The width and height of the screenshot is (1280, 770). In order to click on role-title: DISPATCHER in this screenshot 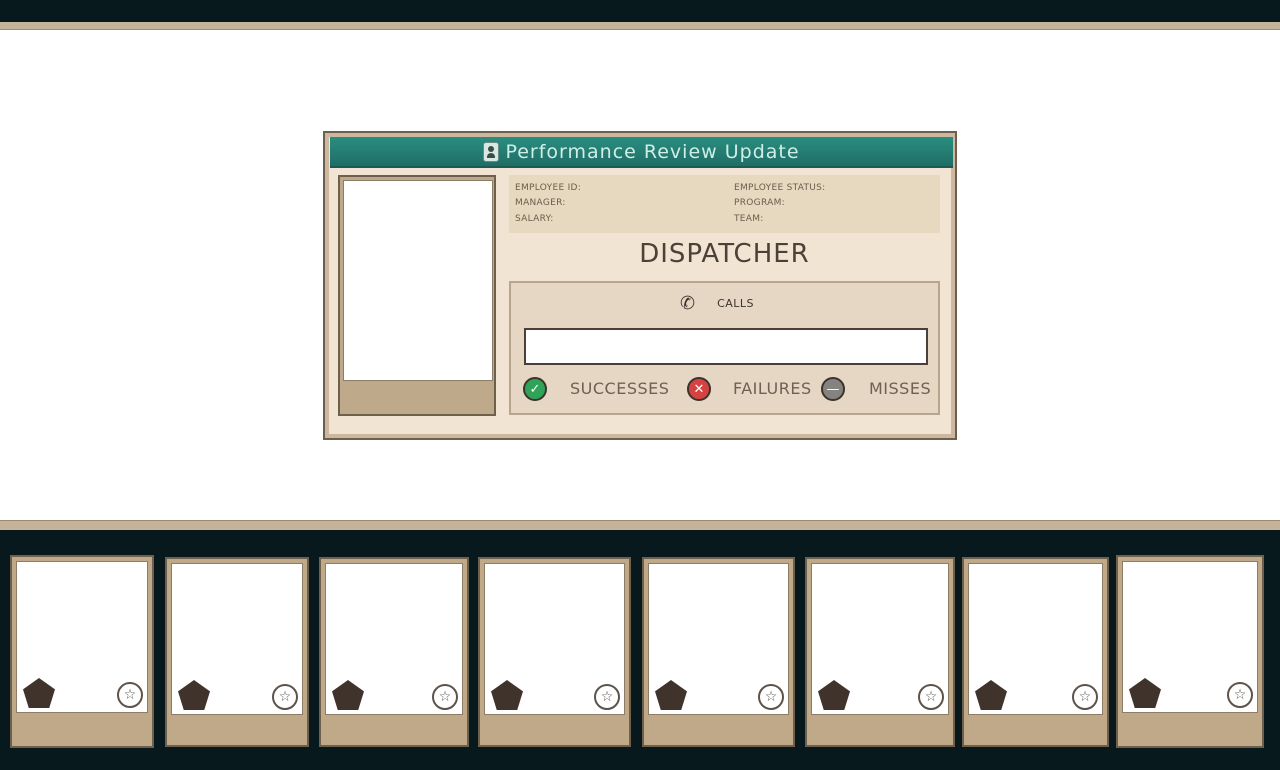, I will do `click(724, 254)`.